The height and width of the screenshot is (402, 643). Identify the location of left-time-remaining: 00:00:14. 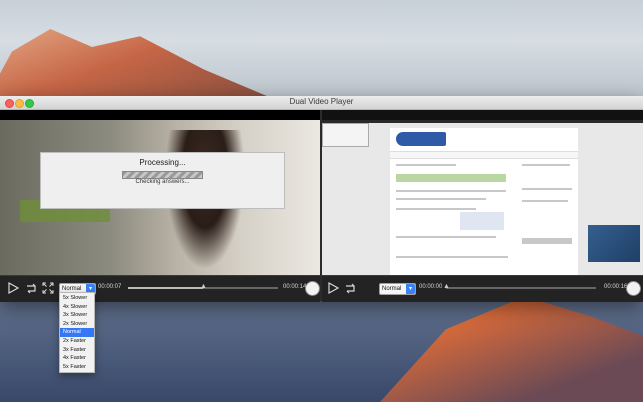
(295, 287).